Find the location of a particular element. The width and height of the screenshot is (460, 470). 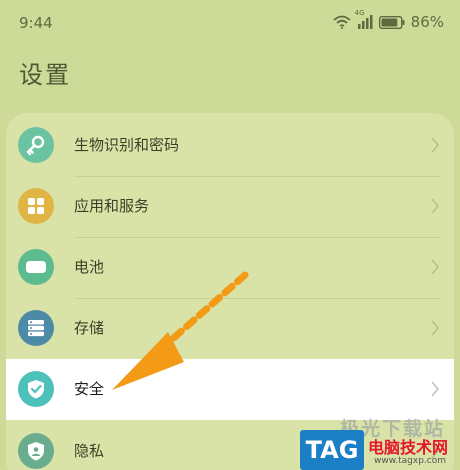

settings-item-storage: 存储 is located at coordinates (230, 328).